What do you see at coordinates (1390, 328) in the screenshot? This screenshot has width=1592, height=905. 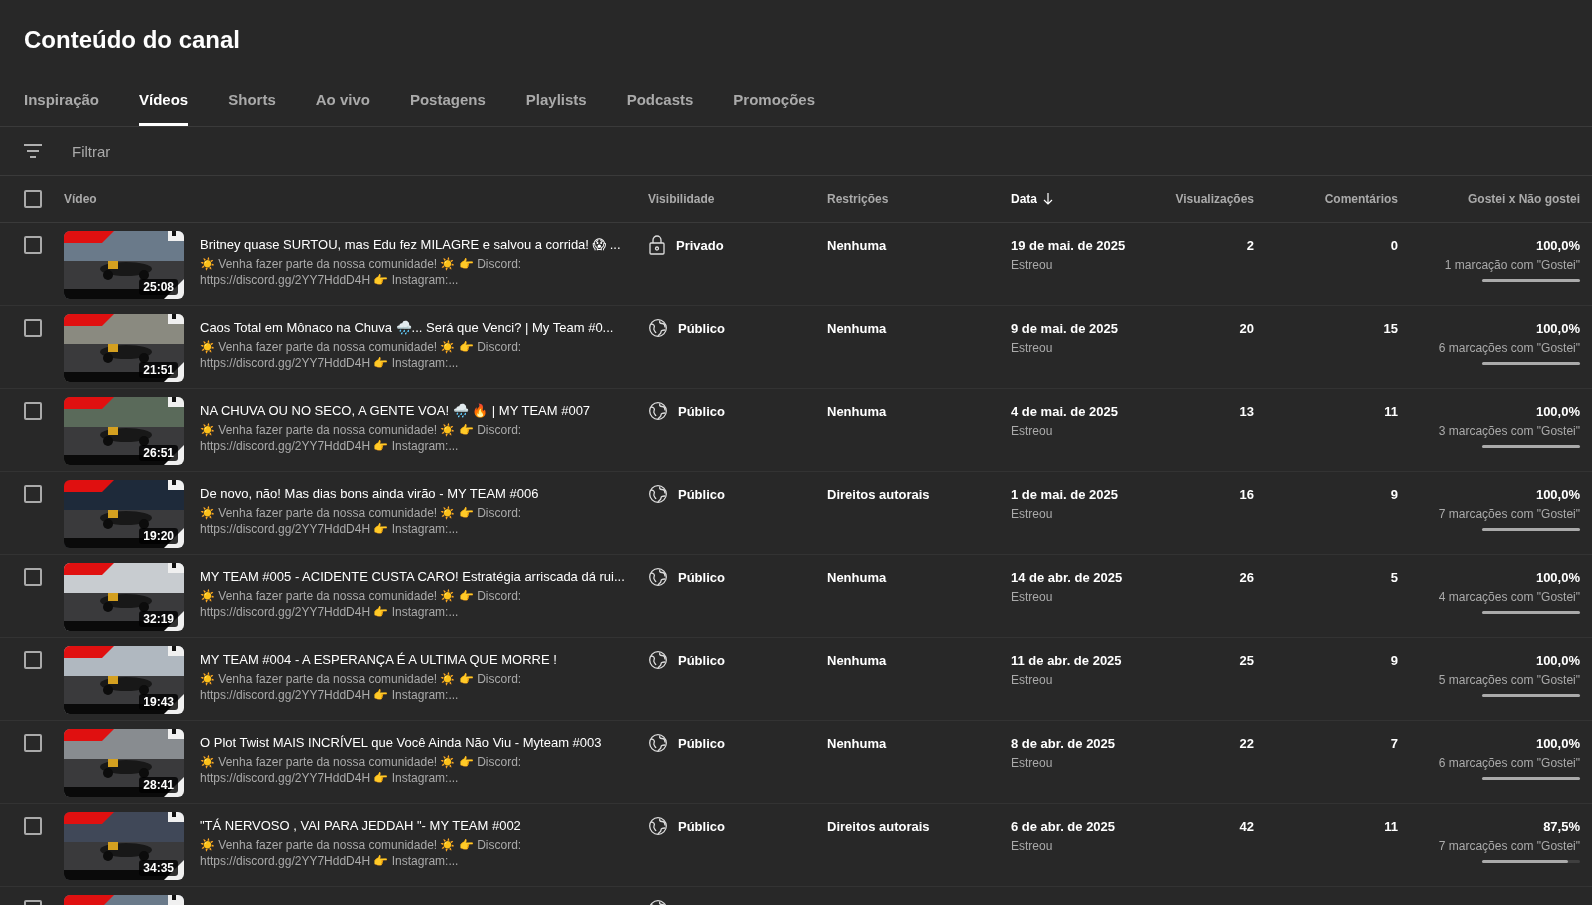 I see `comments-count: 15` at bounding box center [1390, 328].